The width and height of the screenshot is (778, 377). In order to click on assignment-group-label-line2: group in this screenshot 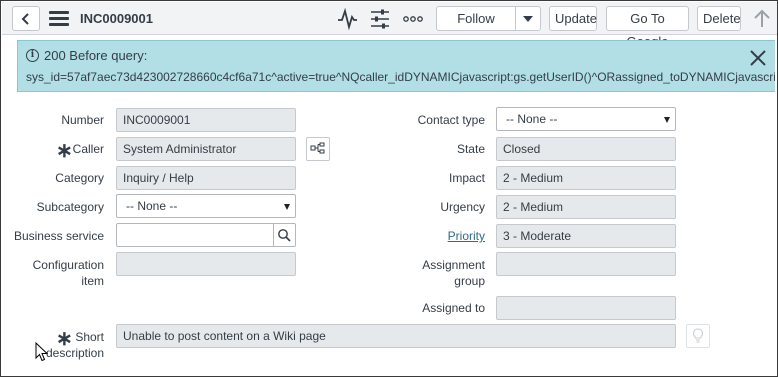, I will do `click(469, 281)`.